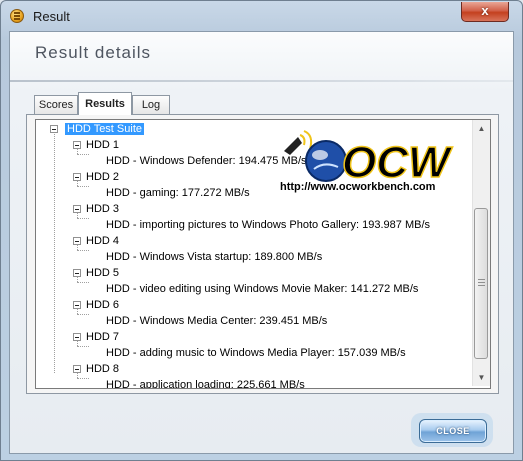 The width and height of the screenshot is (523, 461). What do you see at coordinates (261, 16) in the screenshot?
I see `title-bar: Result x` at bounding box center [261, 16].